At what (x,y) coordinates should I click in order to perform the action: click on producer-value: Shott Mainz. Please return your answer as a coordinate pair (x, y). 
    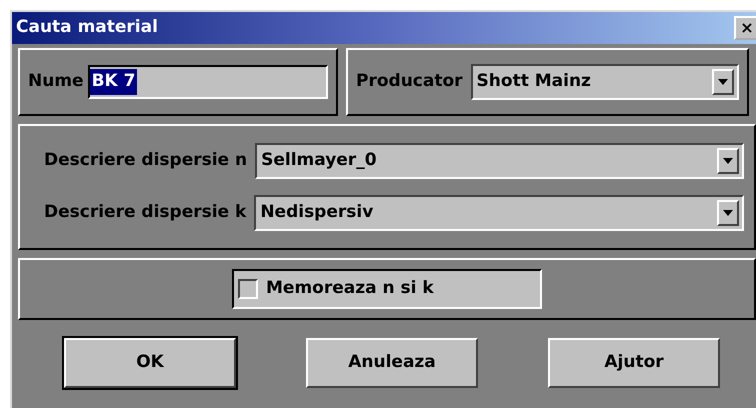
    Looking at the image, I should click on (533, 82).